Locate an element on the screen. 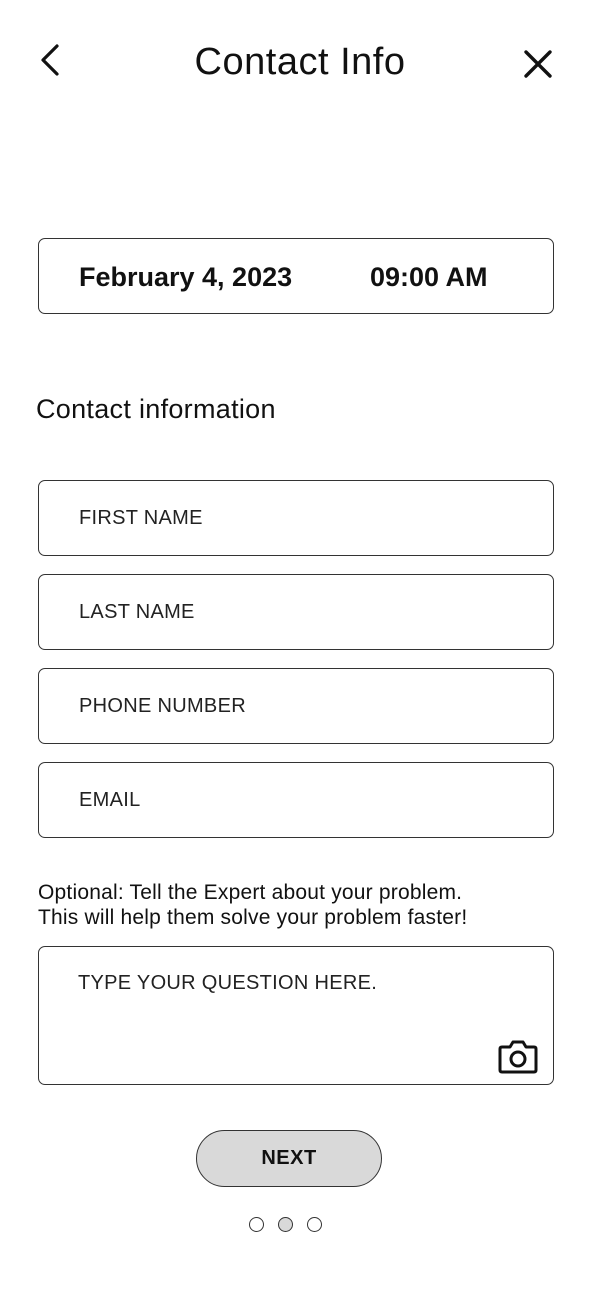  close-icon is located at coordinates (538, 64).